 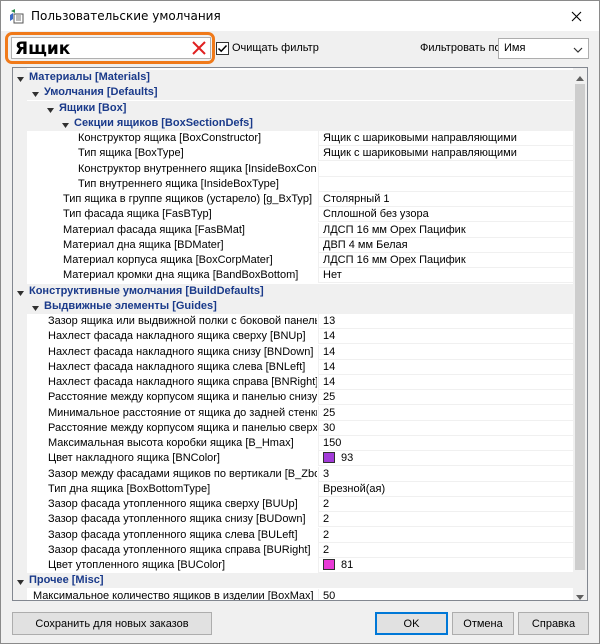 I want to click on property-name: Тип ящика [BoxType], so click(x=131, y=153).